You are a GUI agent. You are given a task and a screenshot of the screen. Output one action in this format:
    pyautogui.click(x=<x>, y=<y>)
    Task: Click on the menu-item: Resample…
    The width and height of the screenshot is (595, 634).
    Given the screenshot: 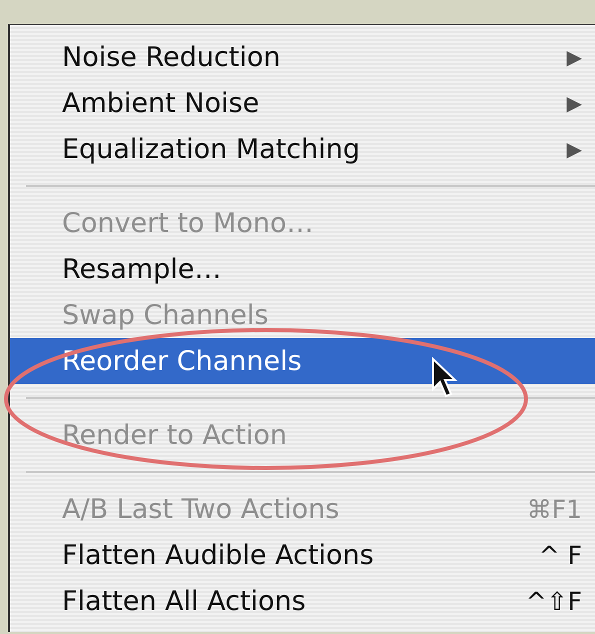 What is the action you would take?
    pyautogui.click(x=302, y=269)
    